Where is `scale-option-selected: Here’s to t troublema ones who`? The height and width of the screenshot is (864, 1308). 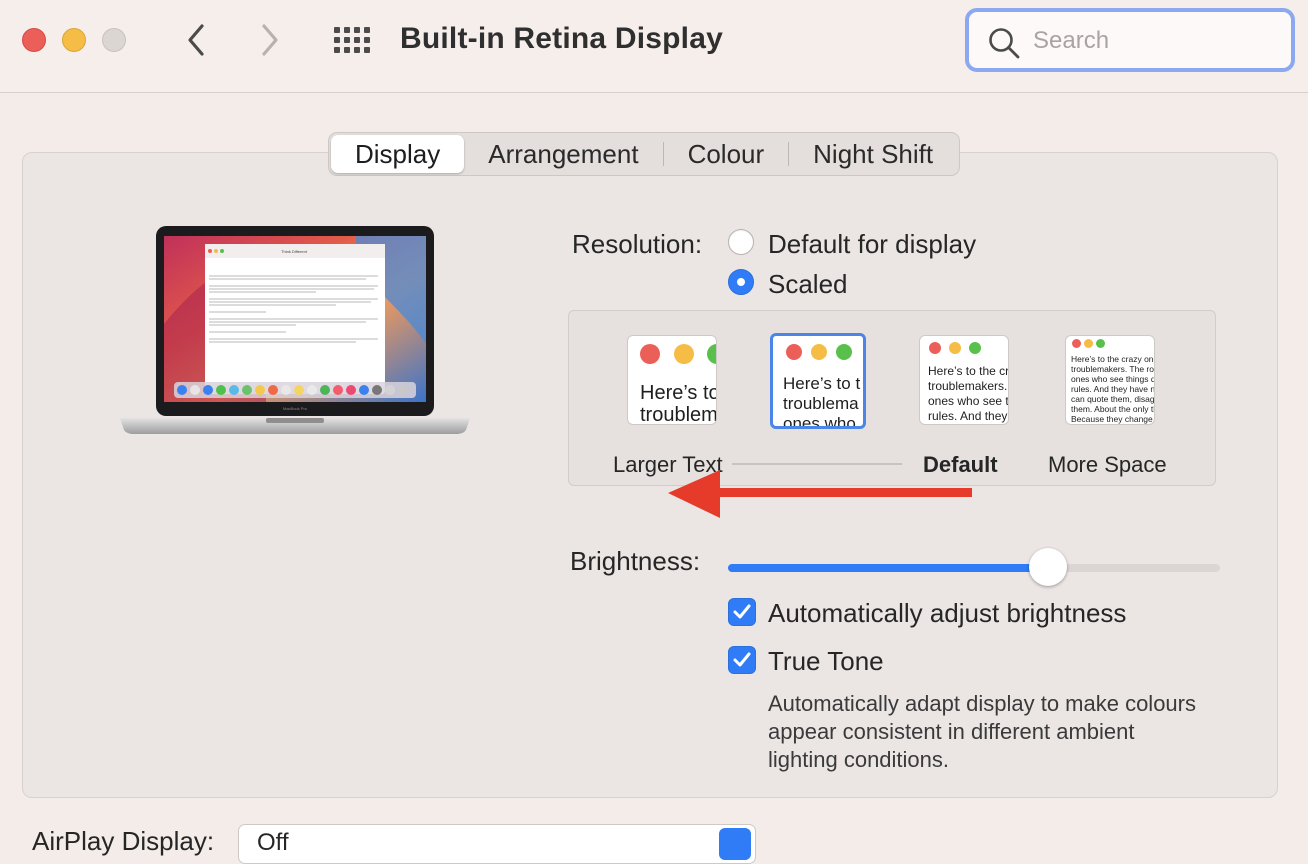
scale-option-selected: Here’s to t troublema ones who is located at coordinates (818, 381).